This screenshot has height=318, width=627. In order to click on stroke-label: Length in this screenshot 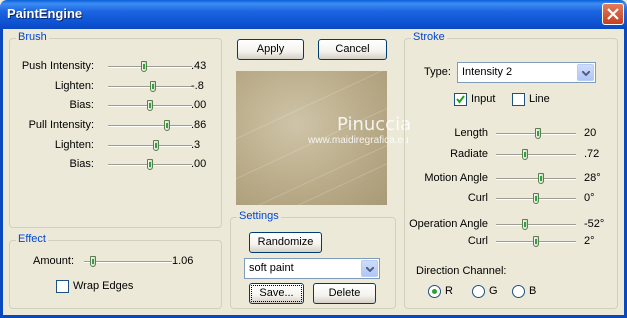, I will do `click(471, 133)`.